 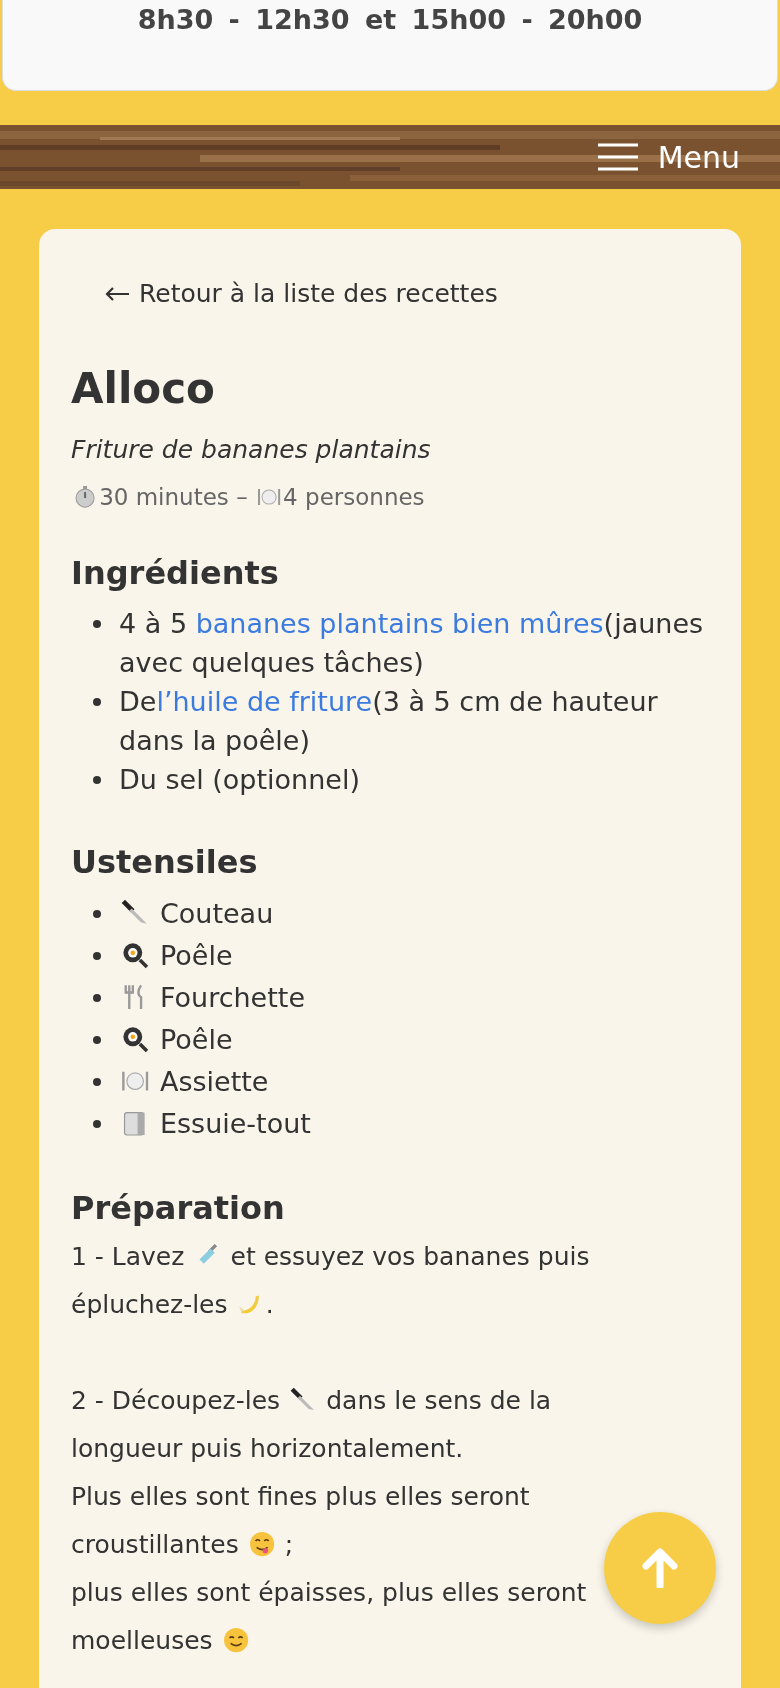 What do you see at coordinates (399, 623) in the screenshot?
I see `ingredient-link: bananes plantains bien mûres` at bounding box center [399, 623].